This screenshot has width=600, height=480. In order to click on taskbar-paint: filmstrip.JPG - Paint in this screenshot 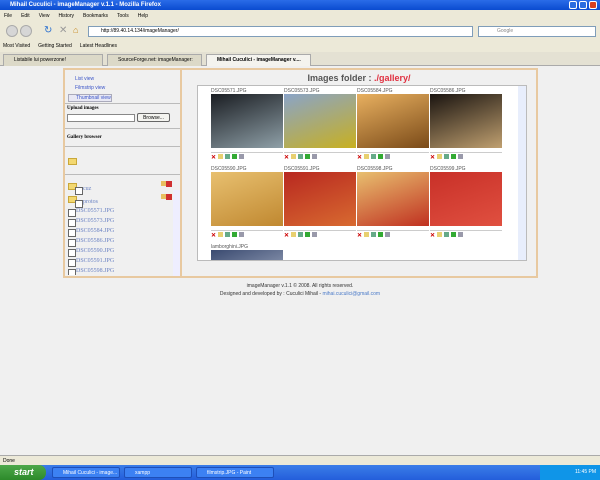, I will do `click(235, 472)`.